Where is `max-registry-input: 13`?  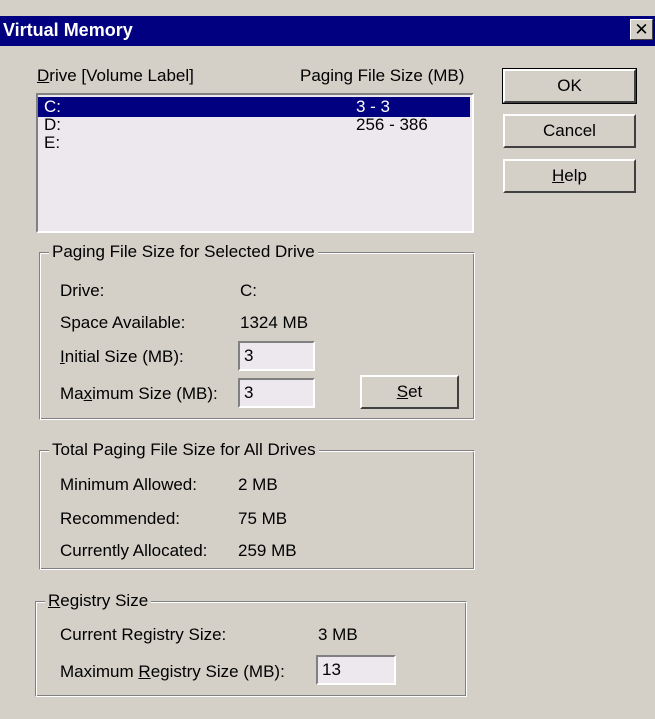
max-registry-input: 13 is located at coordinates (356, 670).